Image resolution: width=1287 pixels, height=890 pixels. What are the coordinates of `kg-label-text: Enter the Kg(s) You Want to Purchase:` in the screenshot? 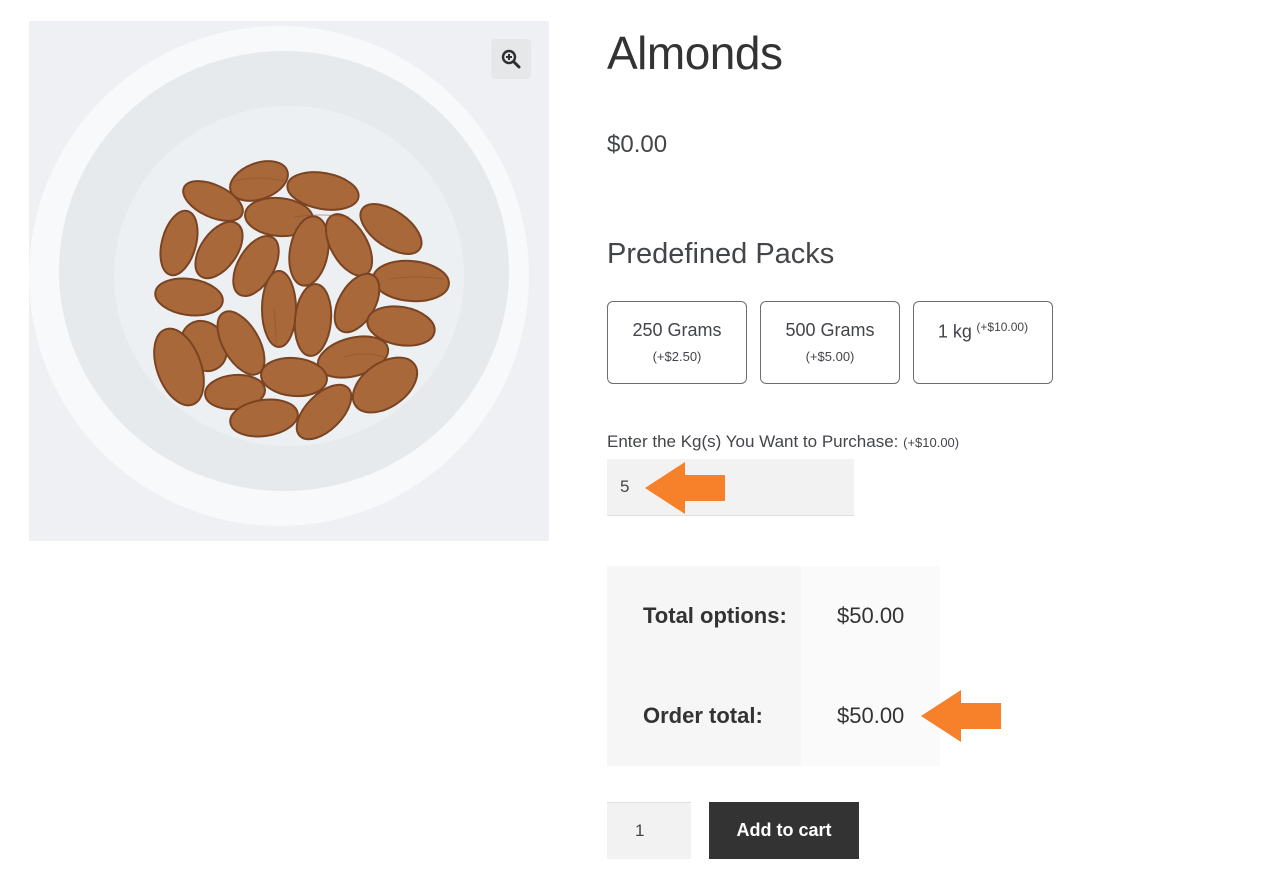 It's located at (753, 441).